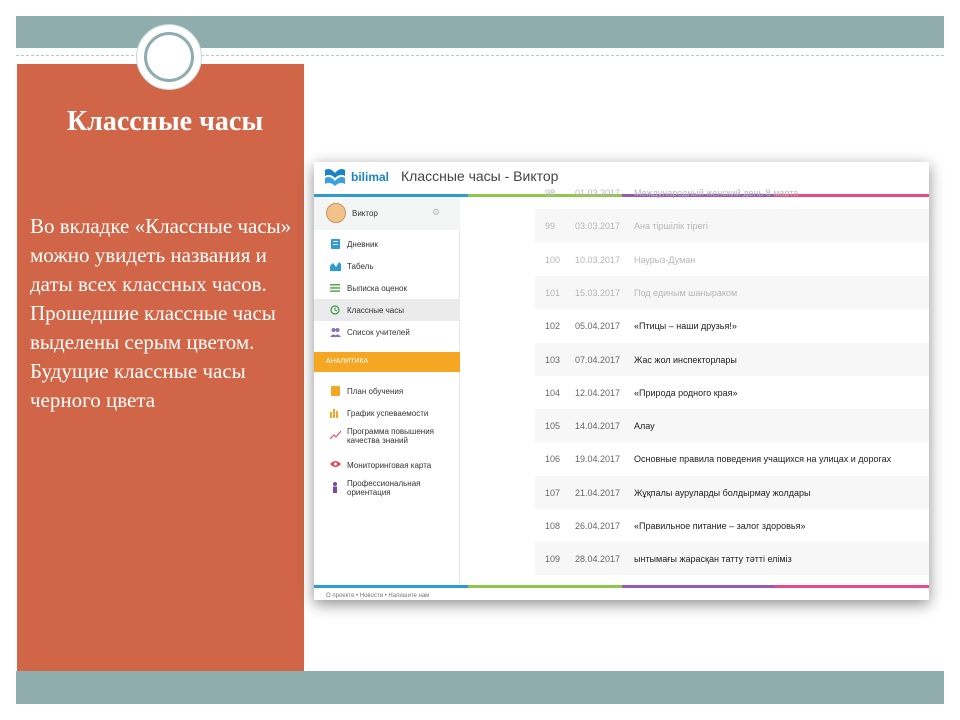 The height and width of the screenshot is (720, 960). I want to click on sidebar-item-class-hours: Классные часы, so click(387, 310).